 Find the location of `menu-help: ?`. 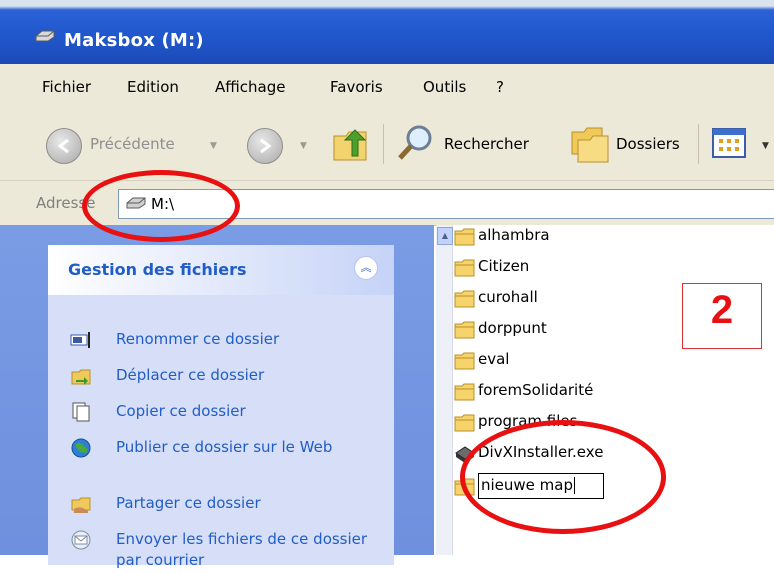

menu-help: ? is located at coordinates (500, 87).